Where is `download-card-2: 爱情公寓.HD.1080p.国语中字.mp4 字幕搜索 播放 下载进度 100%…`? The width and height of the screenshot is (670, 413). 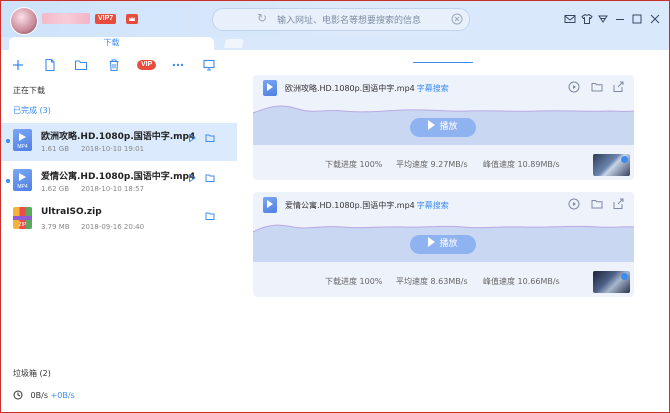 download-card-2: 爱情公寓.HD.1080p.国语中字.mp4 字幕搜索 播放 下载进度 100%… is located at coordinates (443, 244).